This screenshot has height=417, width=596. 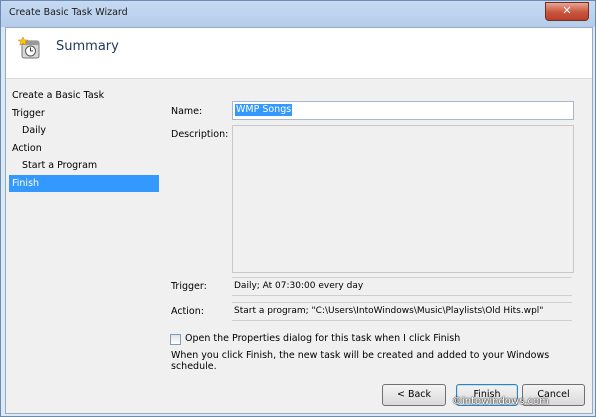 What do you see at coordinates (299, 286) in the screenshot?
I see `trigger-value: Daily; At 07:30:00 every day` at bounding box center [299, 286].